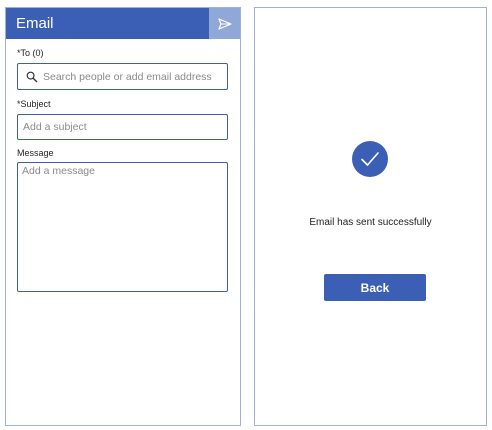 This screenshot has width=492, height=430. I want to click on success-message: Email has sent successfully, so click(370, 222).